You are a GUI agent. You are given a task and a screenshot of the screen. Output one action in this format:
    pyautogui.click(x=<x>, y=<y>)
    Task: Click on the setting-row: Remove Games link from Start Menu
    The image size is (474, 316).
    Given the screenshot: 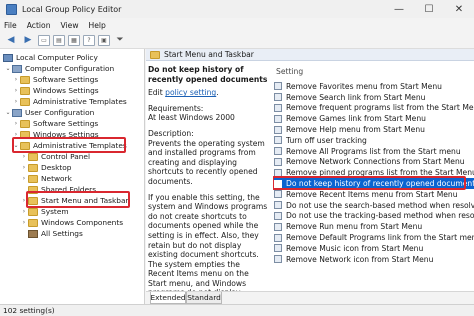 What is the action you would take?
    pyautogui.click(x=373, y=118)
    